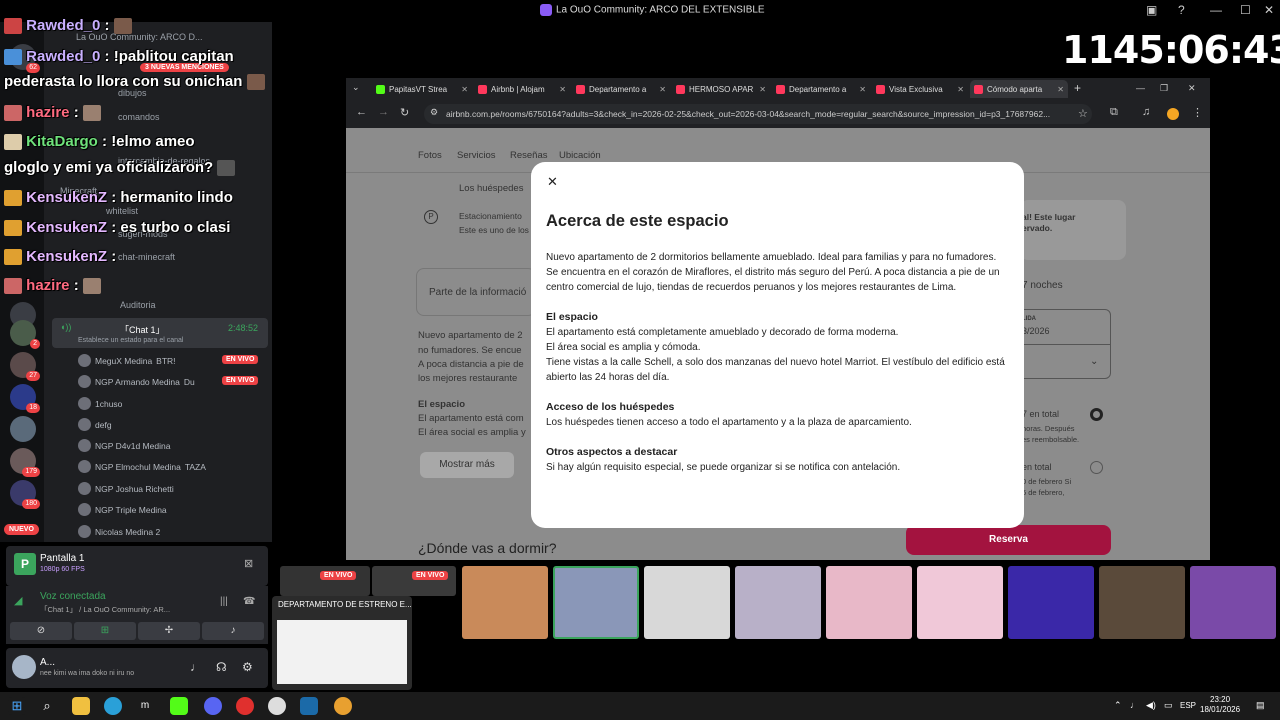 This screenshot has width=1280, height=720. I want to click on user-avatar, so click(24, 667).